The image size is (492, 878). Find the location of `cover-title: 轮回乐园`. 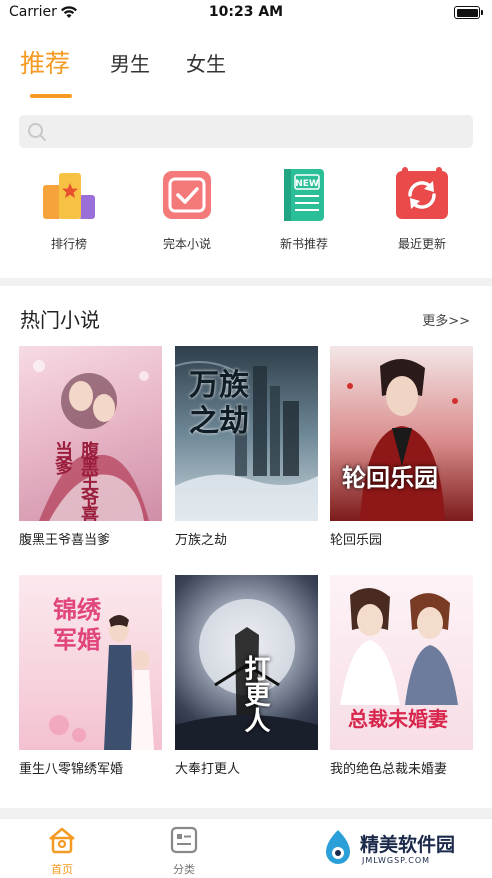

cover-title: 轮回乐园 is located at coordinates (390, 477).